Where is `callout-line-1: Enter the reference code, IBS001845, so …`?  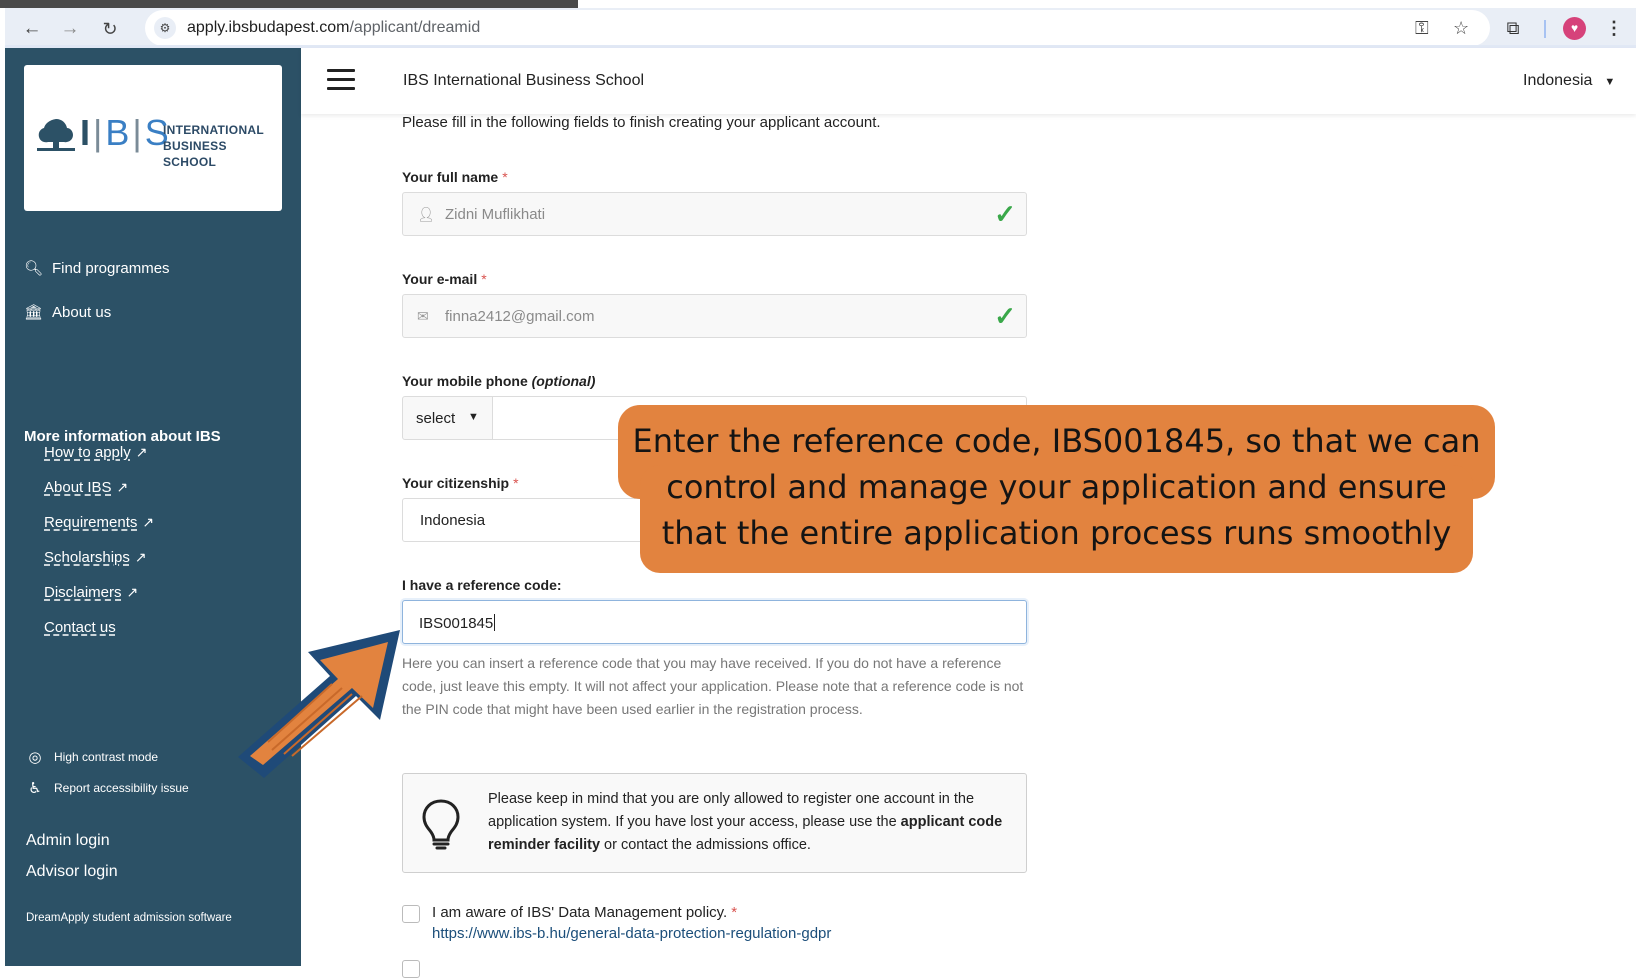
callout-line-1: Enter the reference code, IBS001845, so … is located at coordinates (1056, 441).